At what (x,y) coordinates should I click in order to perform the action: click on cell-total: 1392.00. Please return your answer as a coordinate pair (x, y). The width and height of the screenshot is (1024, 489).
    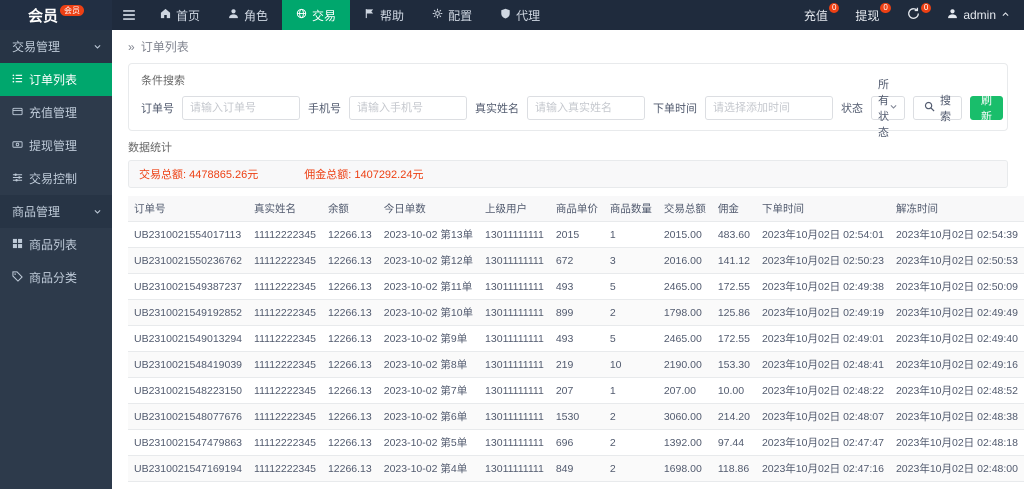
    Looking at the image, I should click on (684, 442).